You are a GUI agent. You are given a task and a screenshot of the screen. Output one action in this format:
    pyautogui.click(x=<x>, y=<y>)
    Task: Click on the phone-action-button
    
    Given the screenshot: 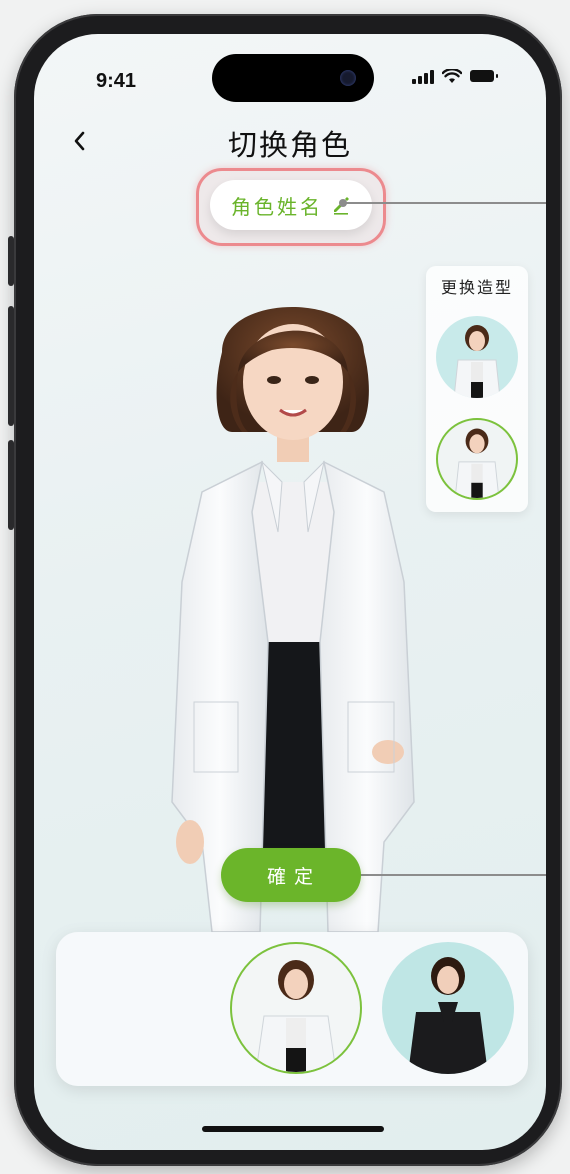 What is the action you would take?
    pyautogui.click(x=11, y=261)
    